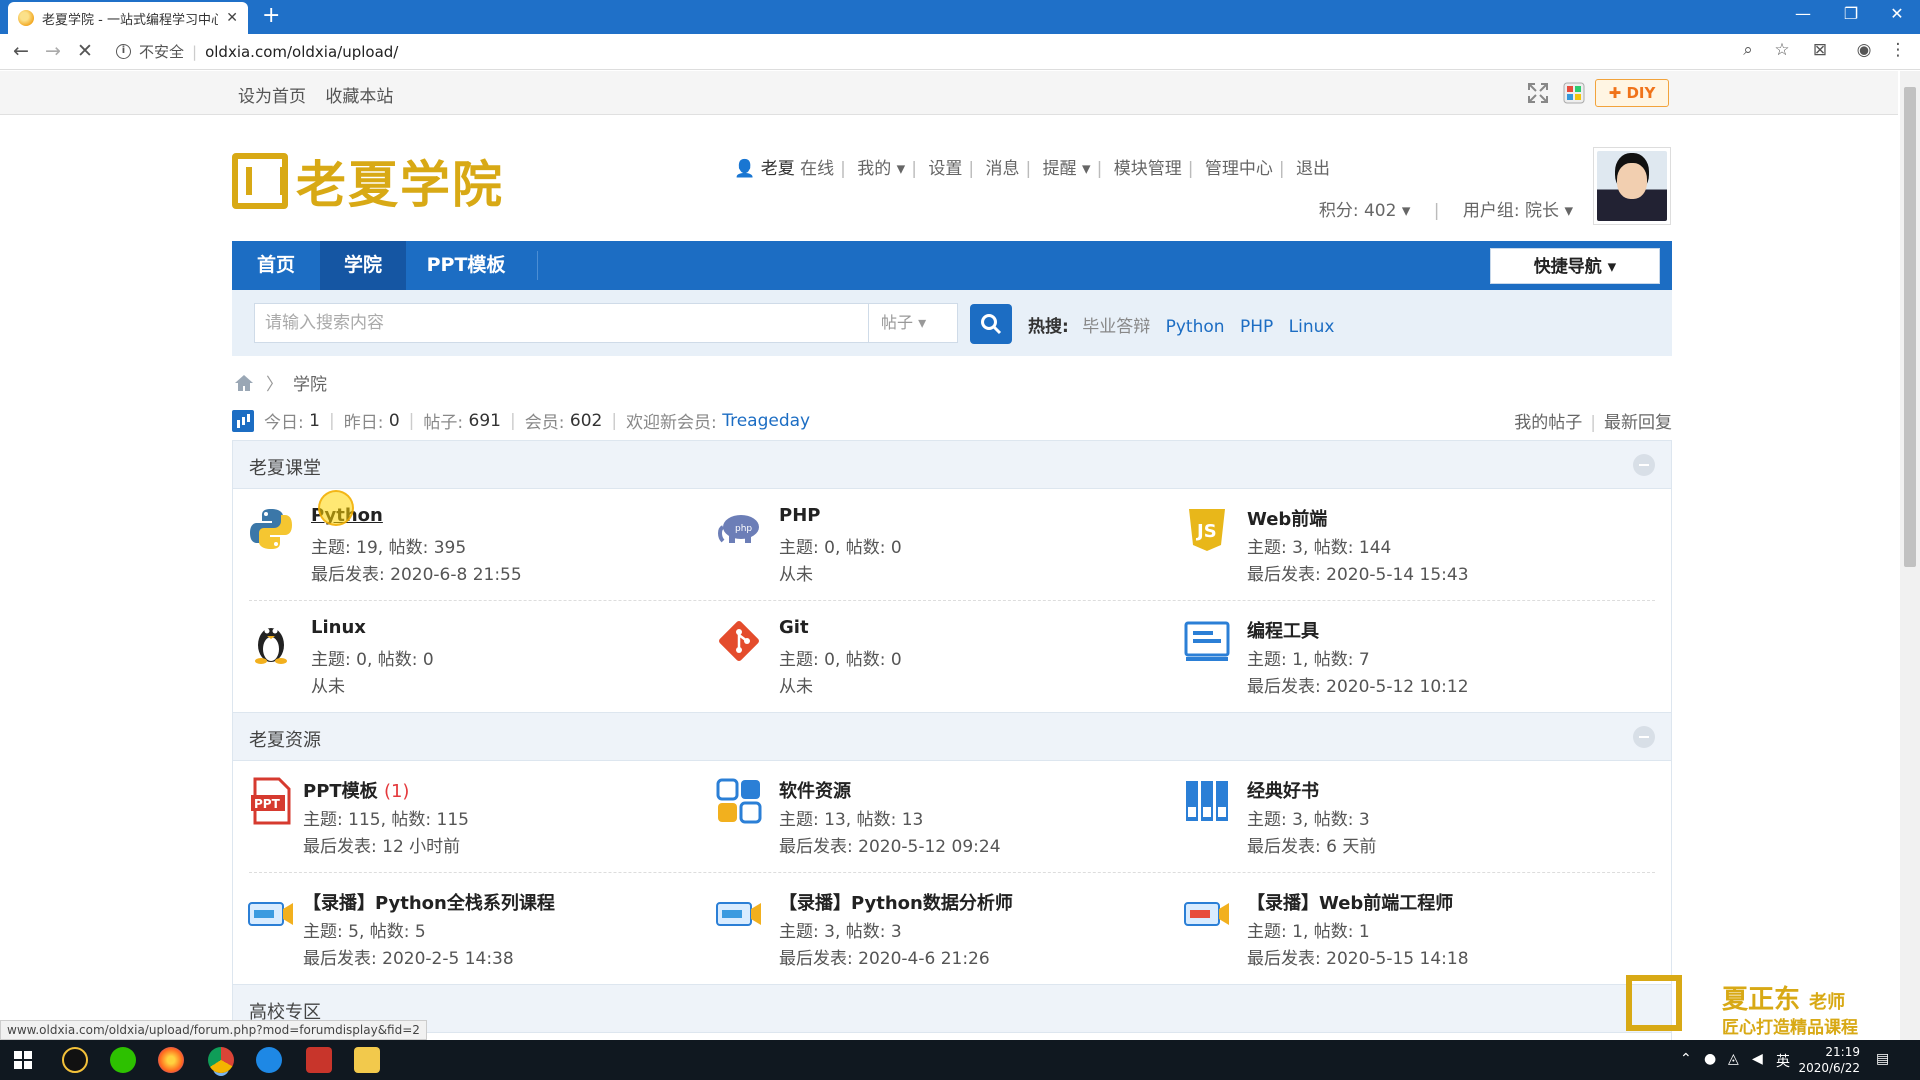 The image size is (1920, 1080). Describe the element at coordinates (884, 956) in the screenshot. I see `forum-last-post: 最后发表: 2020-4-6 21:26` at that location.